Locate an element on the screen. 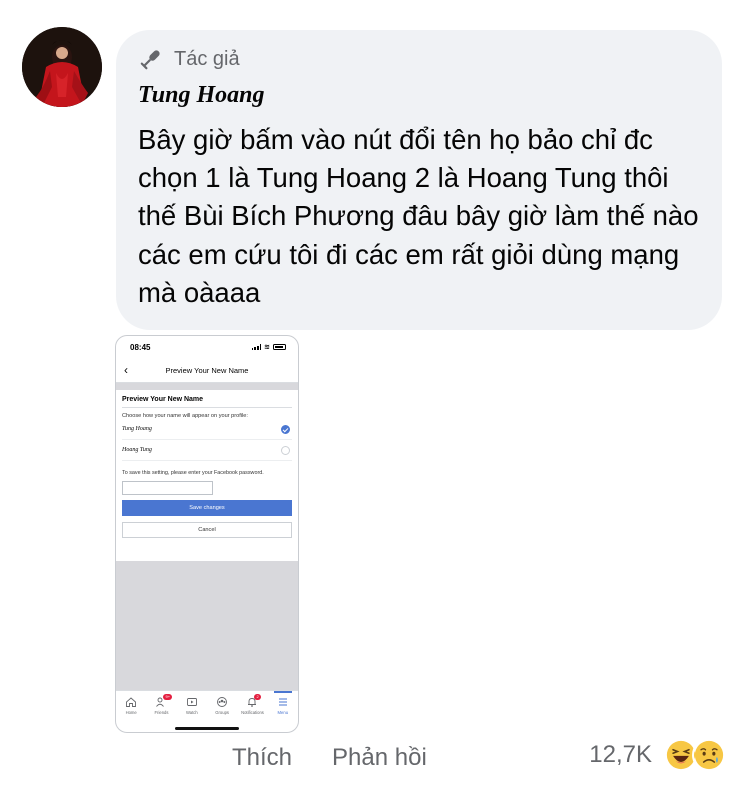 The height and width of the screenshot is (797, 748). battery-icon is located at coordinates (279, 347).